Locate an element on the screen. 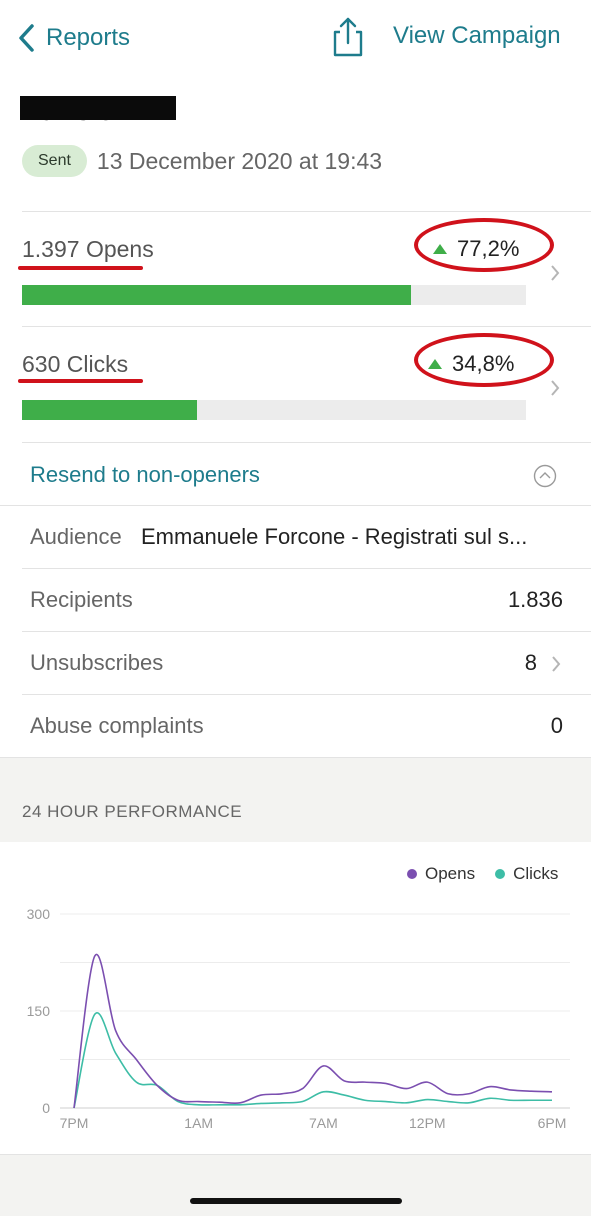 The width and height of the screenshot is (591, 1216). status-badge: Sent is located at coordinates (54, 161).